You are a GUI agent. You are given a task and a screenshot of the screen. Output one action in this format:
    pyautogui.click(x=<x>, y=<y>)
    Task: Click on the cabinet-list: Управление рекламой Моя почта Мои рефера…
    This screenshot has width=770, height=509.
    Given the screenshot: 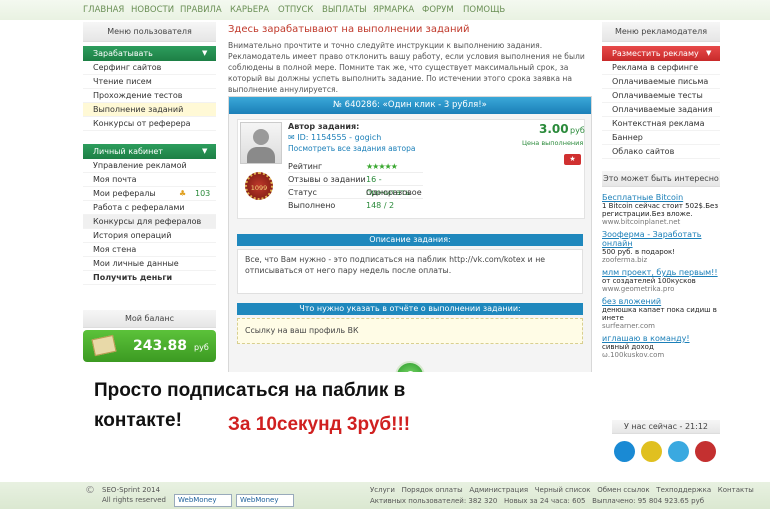 What is the action you would take?
    pyautogui.click(x=149, y=222)
    